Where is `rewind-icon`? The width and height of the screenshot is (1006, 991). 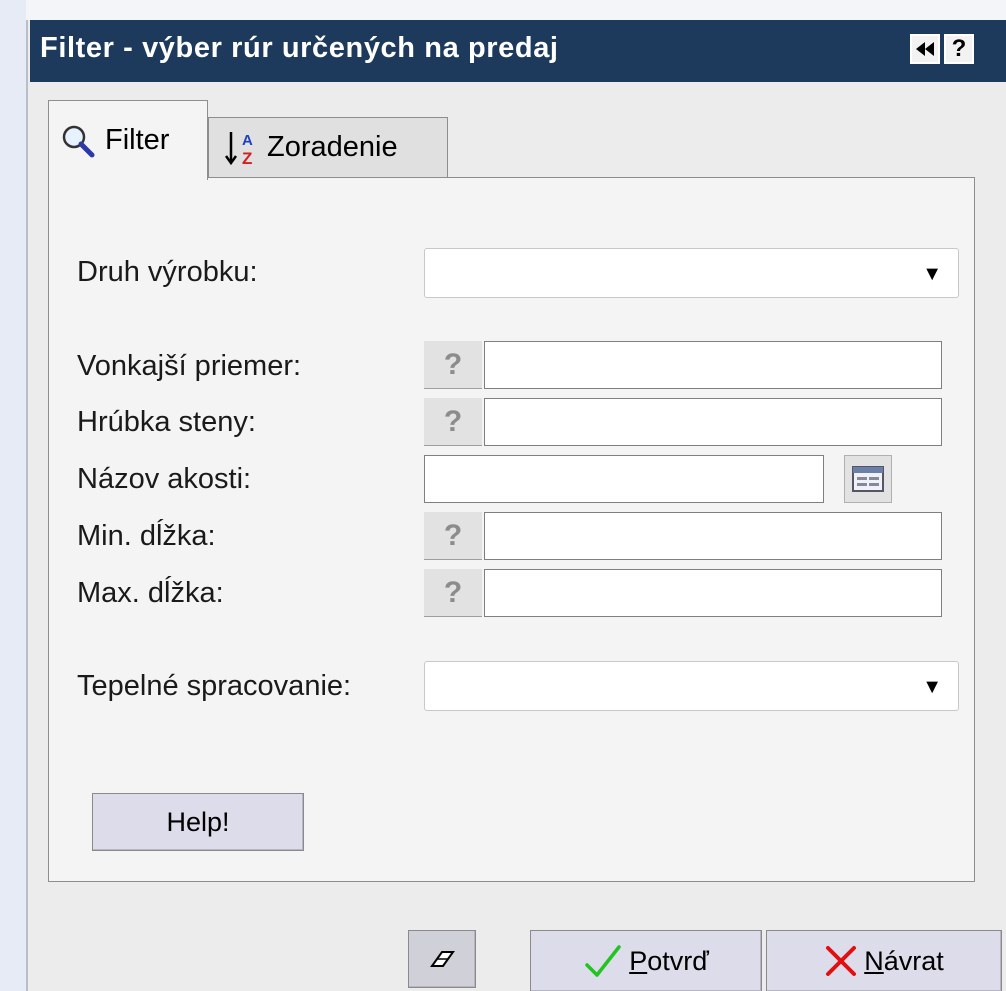
rewind-icon is located at coordinates (925, 49).